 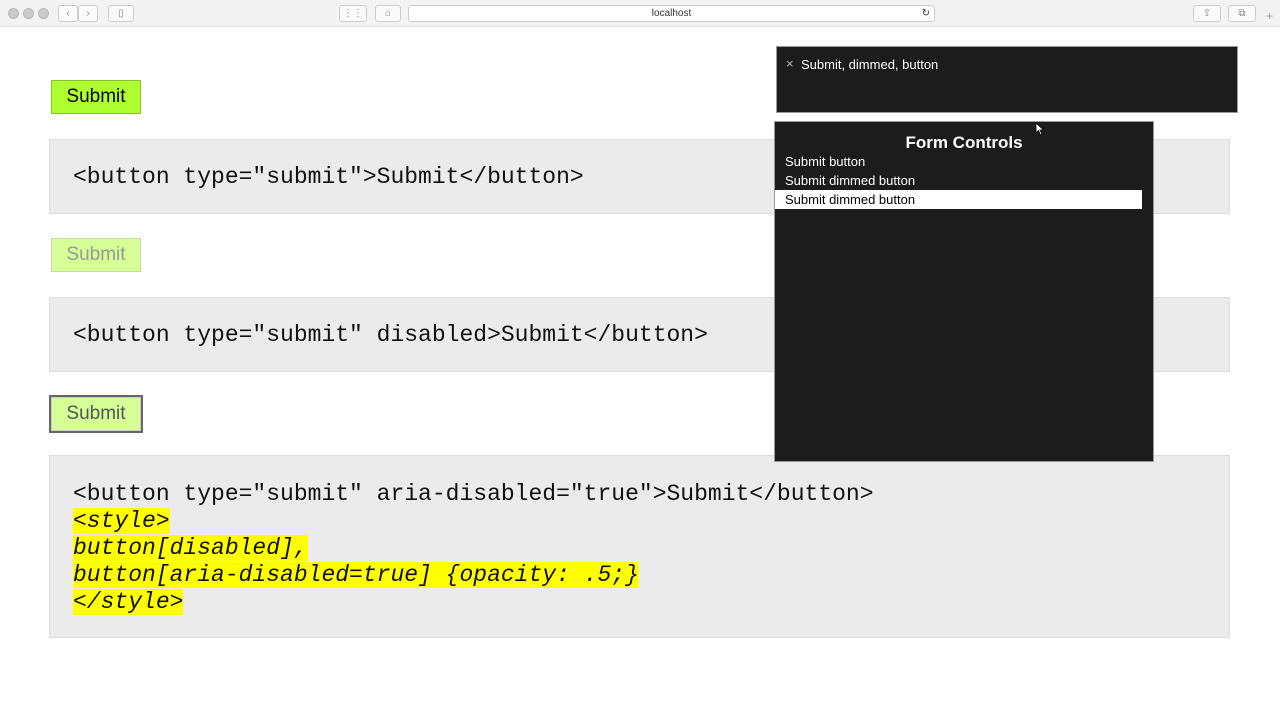 I want to click on new-tab-icon: +, so click(x=1269, y=16).